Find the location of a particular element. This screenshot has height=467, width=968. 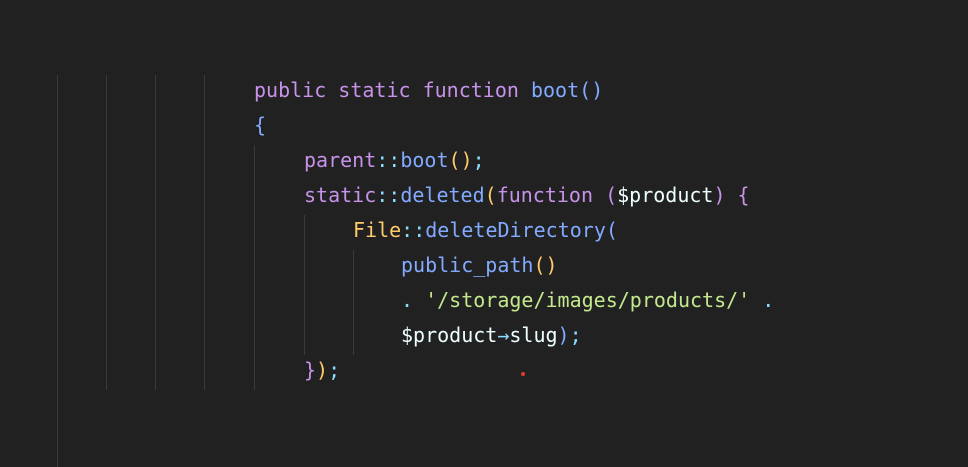

keyword-token: public is located at coordinates (290, 90).